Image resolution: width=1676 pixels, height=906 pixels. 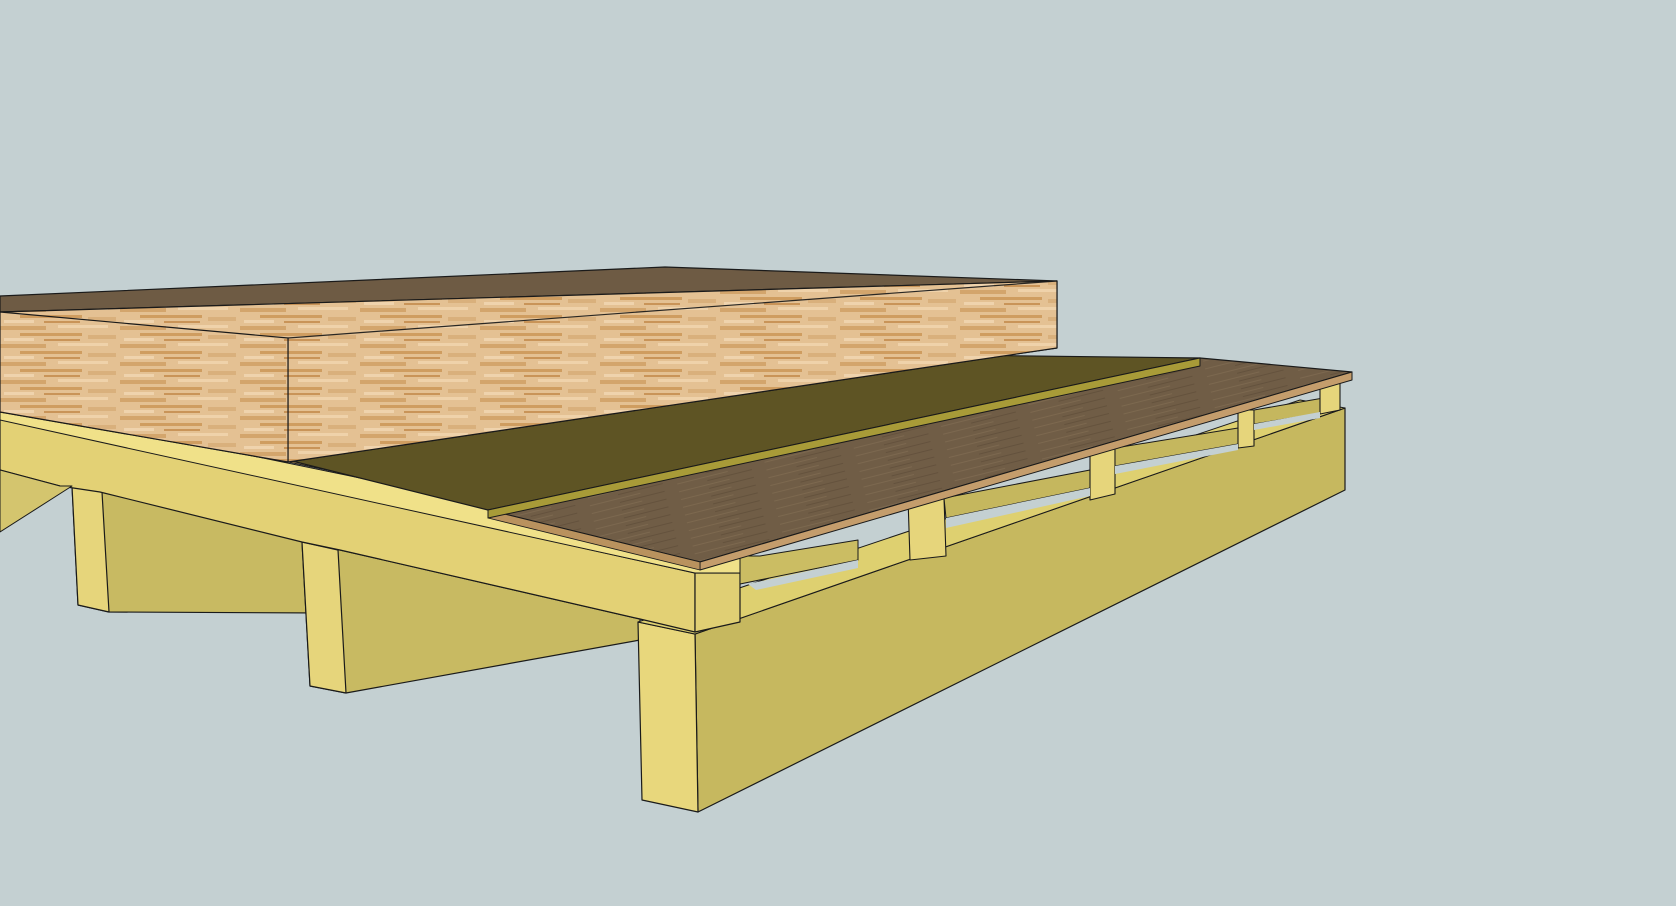 I want to click on joist-right-c-front, so click(x=1246, y=429).